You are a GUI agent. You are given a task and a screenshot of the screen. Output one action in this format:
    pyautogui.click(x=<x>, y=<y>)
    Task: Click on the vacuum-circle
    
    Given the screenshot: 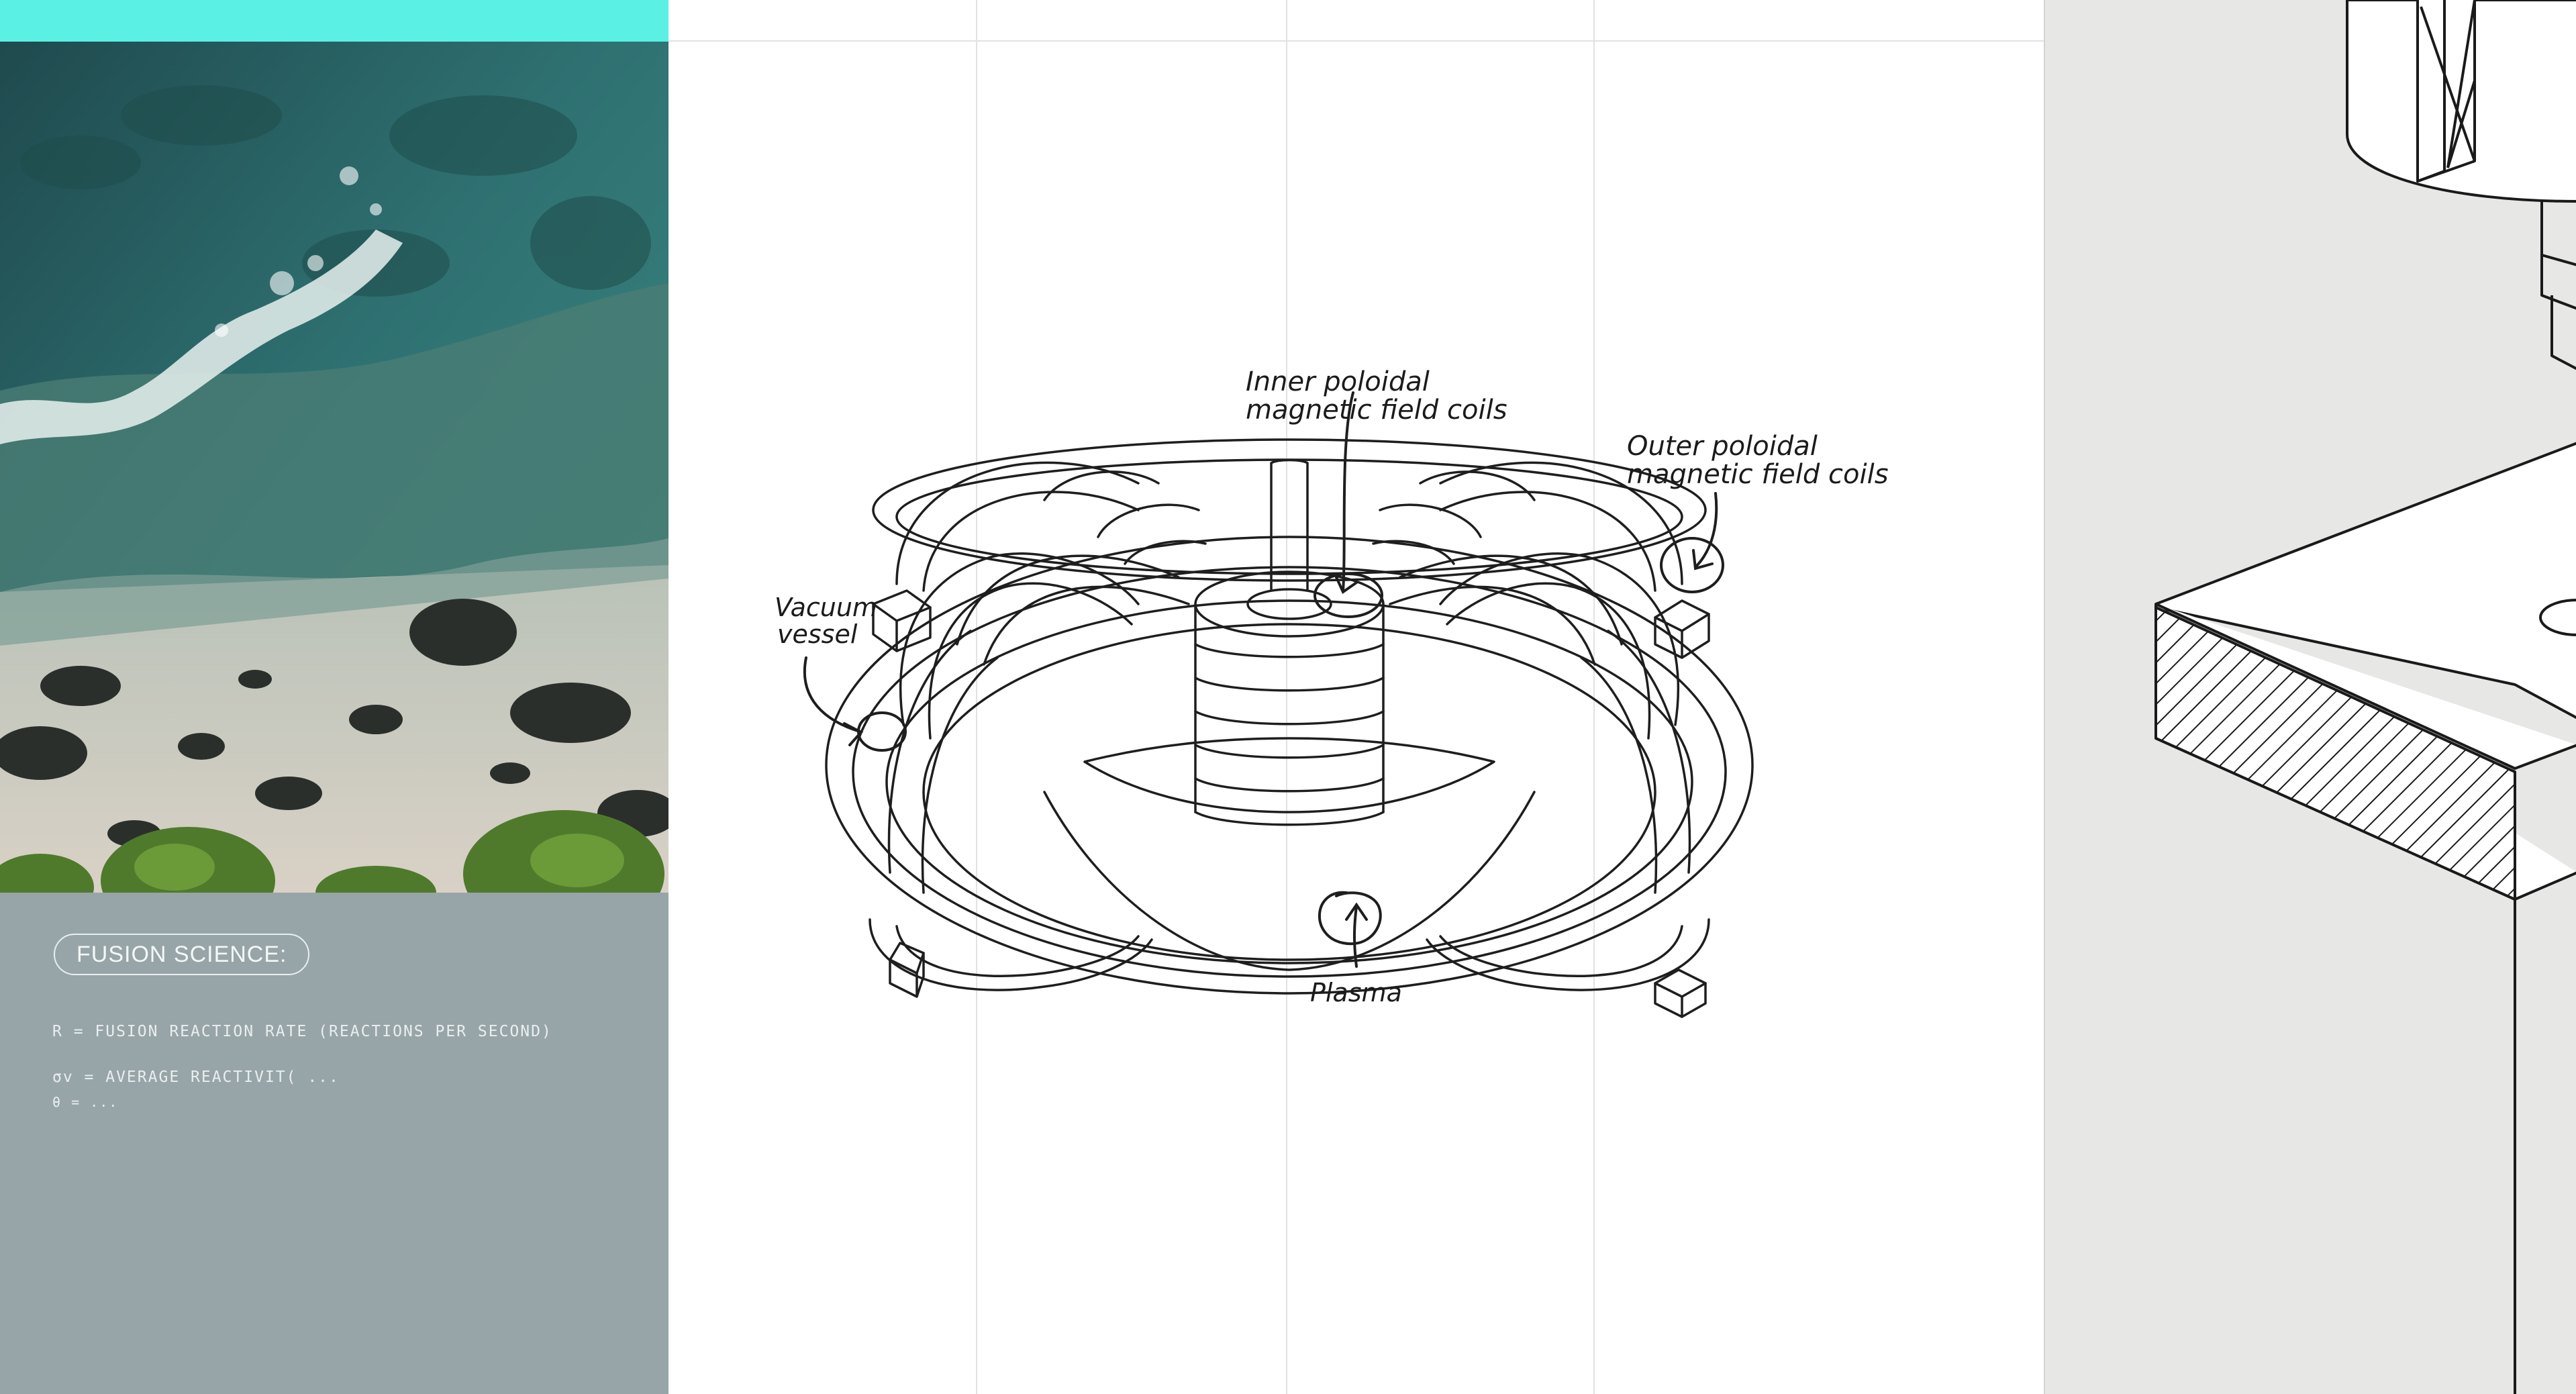 What is the action you would take?
    pyautogui.click(x=882, y=731)
    